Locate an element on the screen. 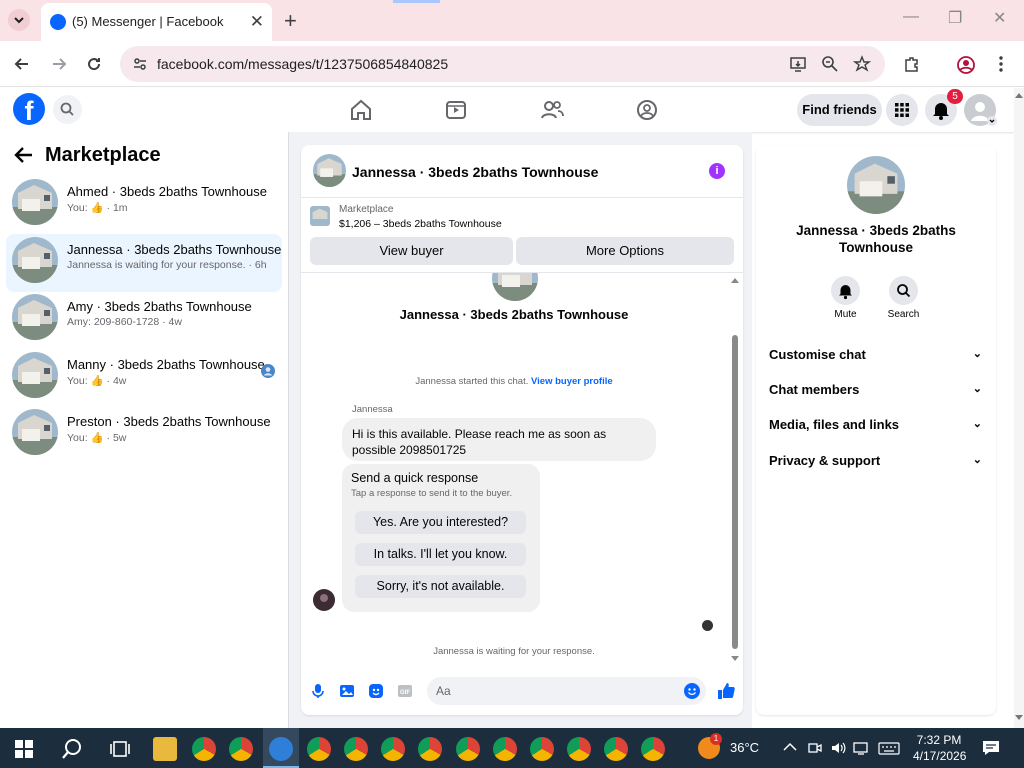 This screenshot has width=1024, height=768. search-in-chat-button is located at coordinates (903, 290).